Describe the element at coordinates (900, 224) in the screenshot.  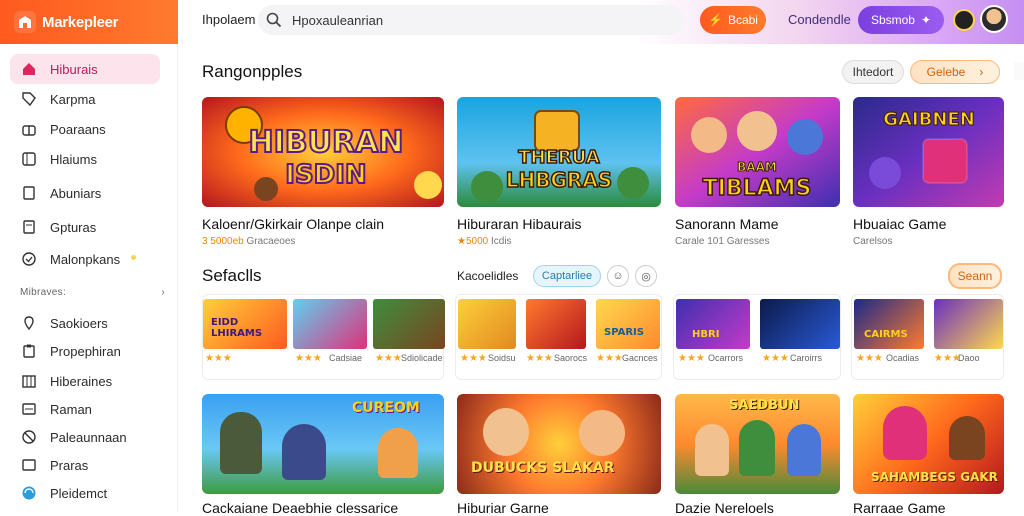
I see `card-title: Hbuaiac Game` at that location.